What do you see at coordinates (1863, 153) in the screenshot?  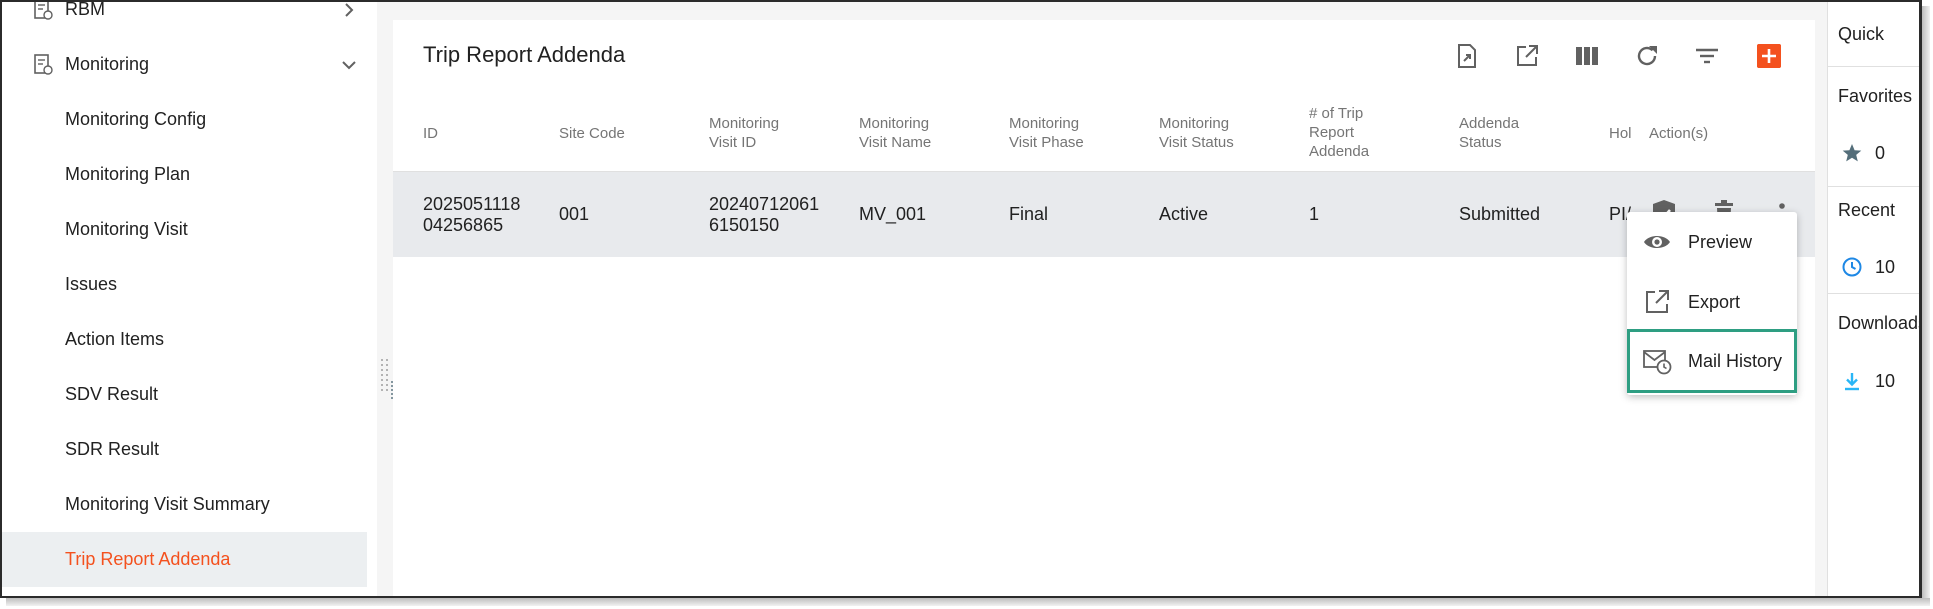 I see `favorites-count: 0` at bounding box center [1863, 153].